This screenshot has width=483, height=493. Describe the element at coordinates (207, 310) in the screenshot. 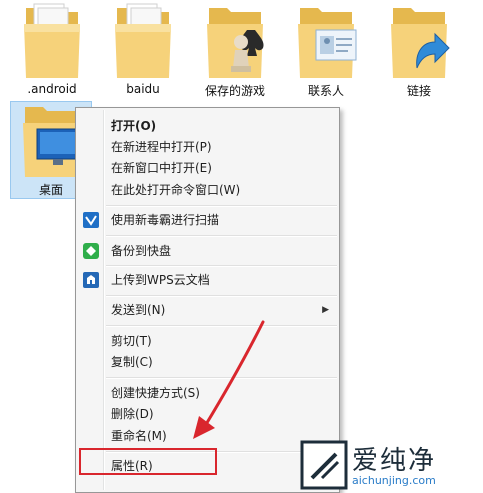

I see `menu-item-send-to: 发送到(N) ▶` at that location.